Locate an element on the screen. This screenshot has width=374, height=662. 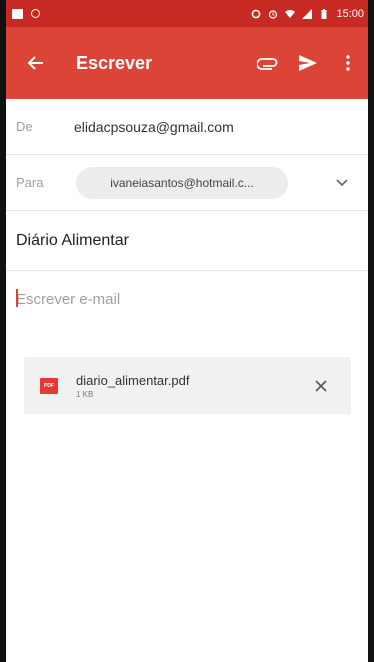
pdf-icon: PDF is located at coordinates (49, 385).